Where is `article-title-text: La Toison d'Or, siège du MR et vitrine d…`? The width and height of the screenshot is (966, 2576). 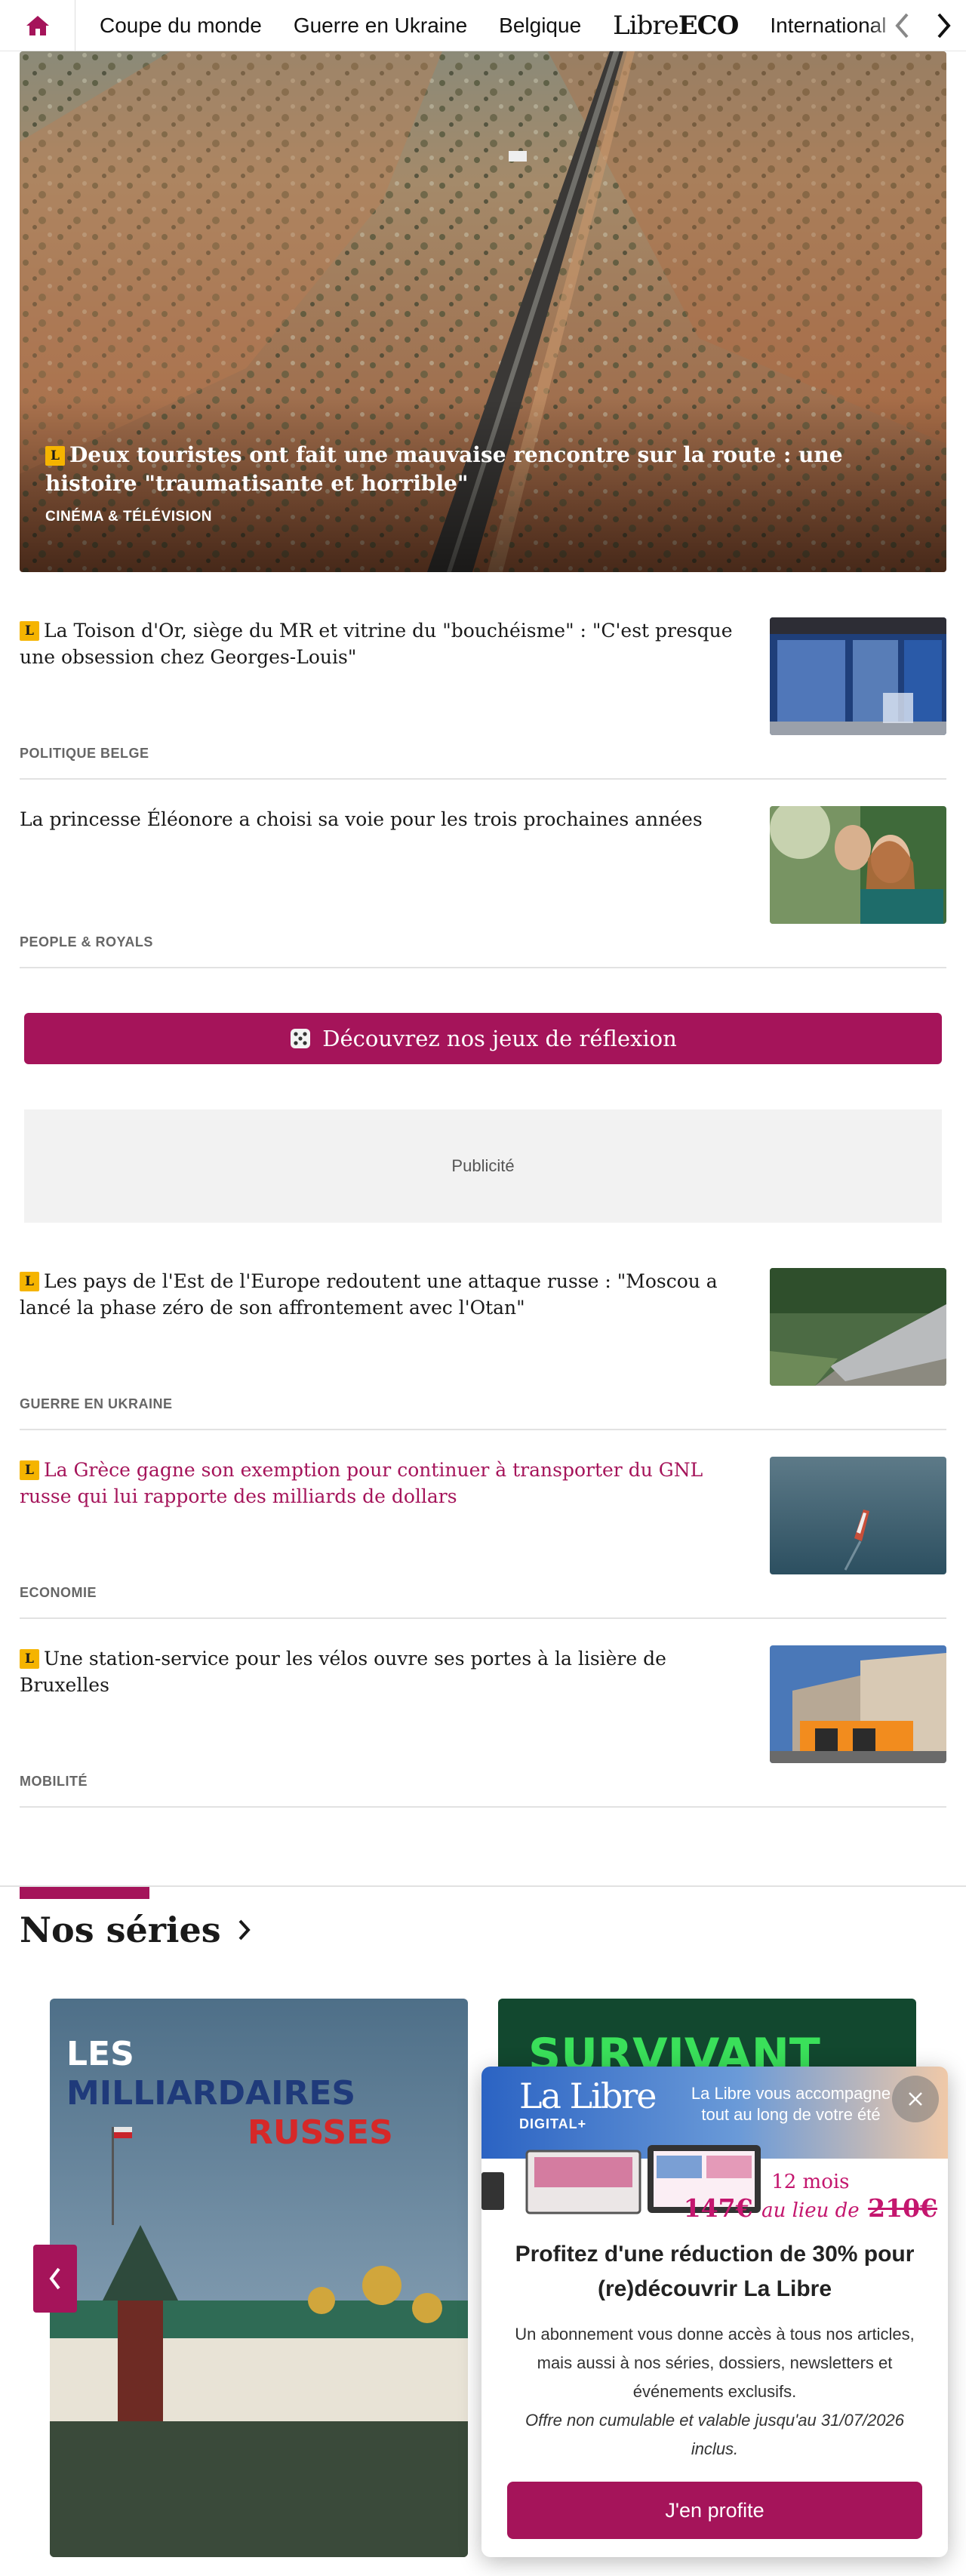 article-title-text: La Toison d'Or, siège du MR et vitrine d… is located at coordinates (376, 644).